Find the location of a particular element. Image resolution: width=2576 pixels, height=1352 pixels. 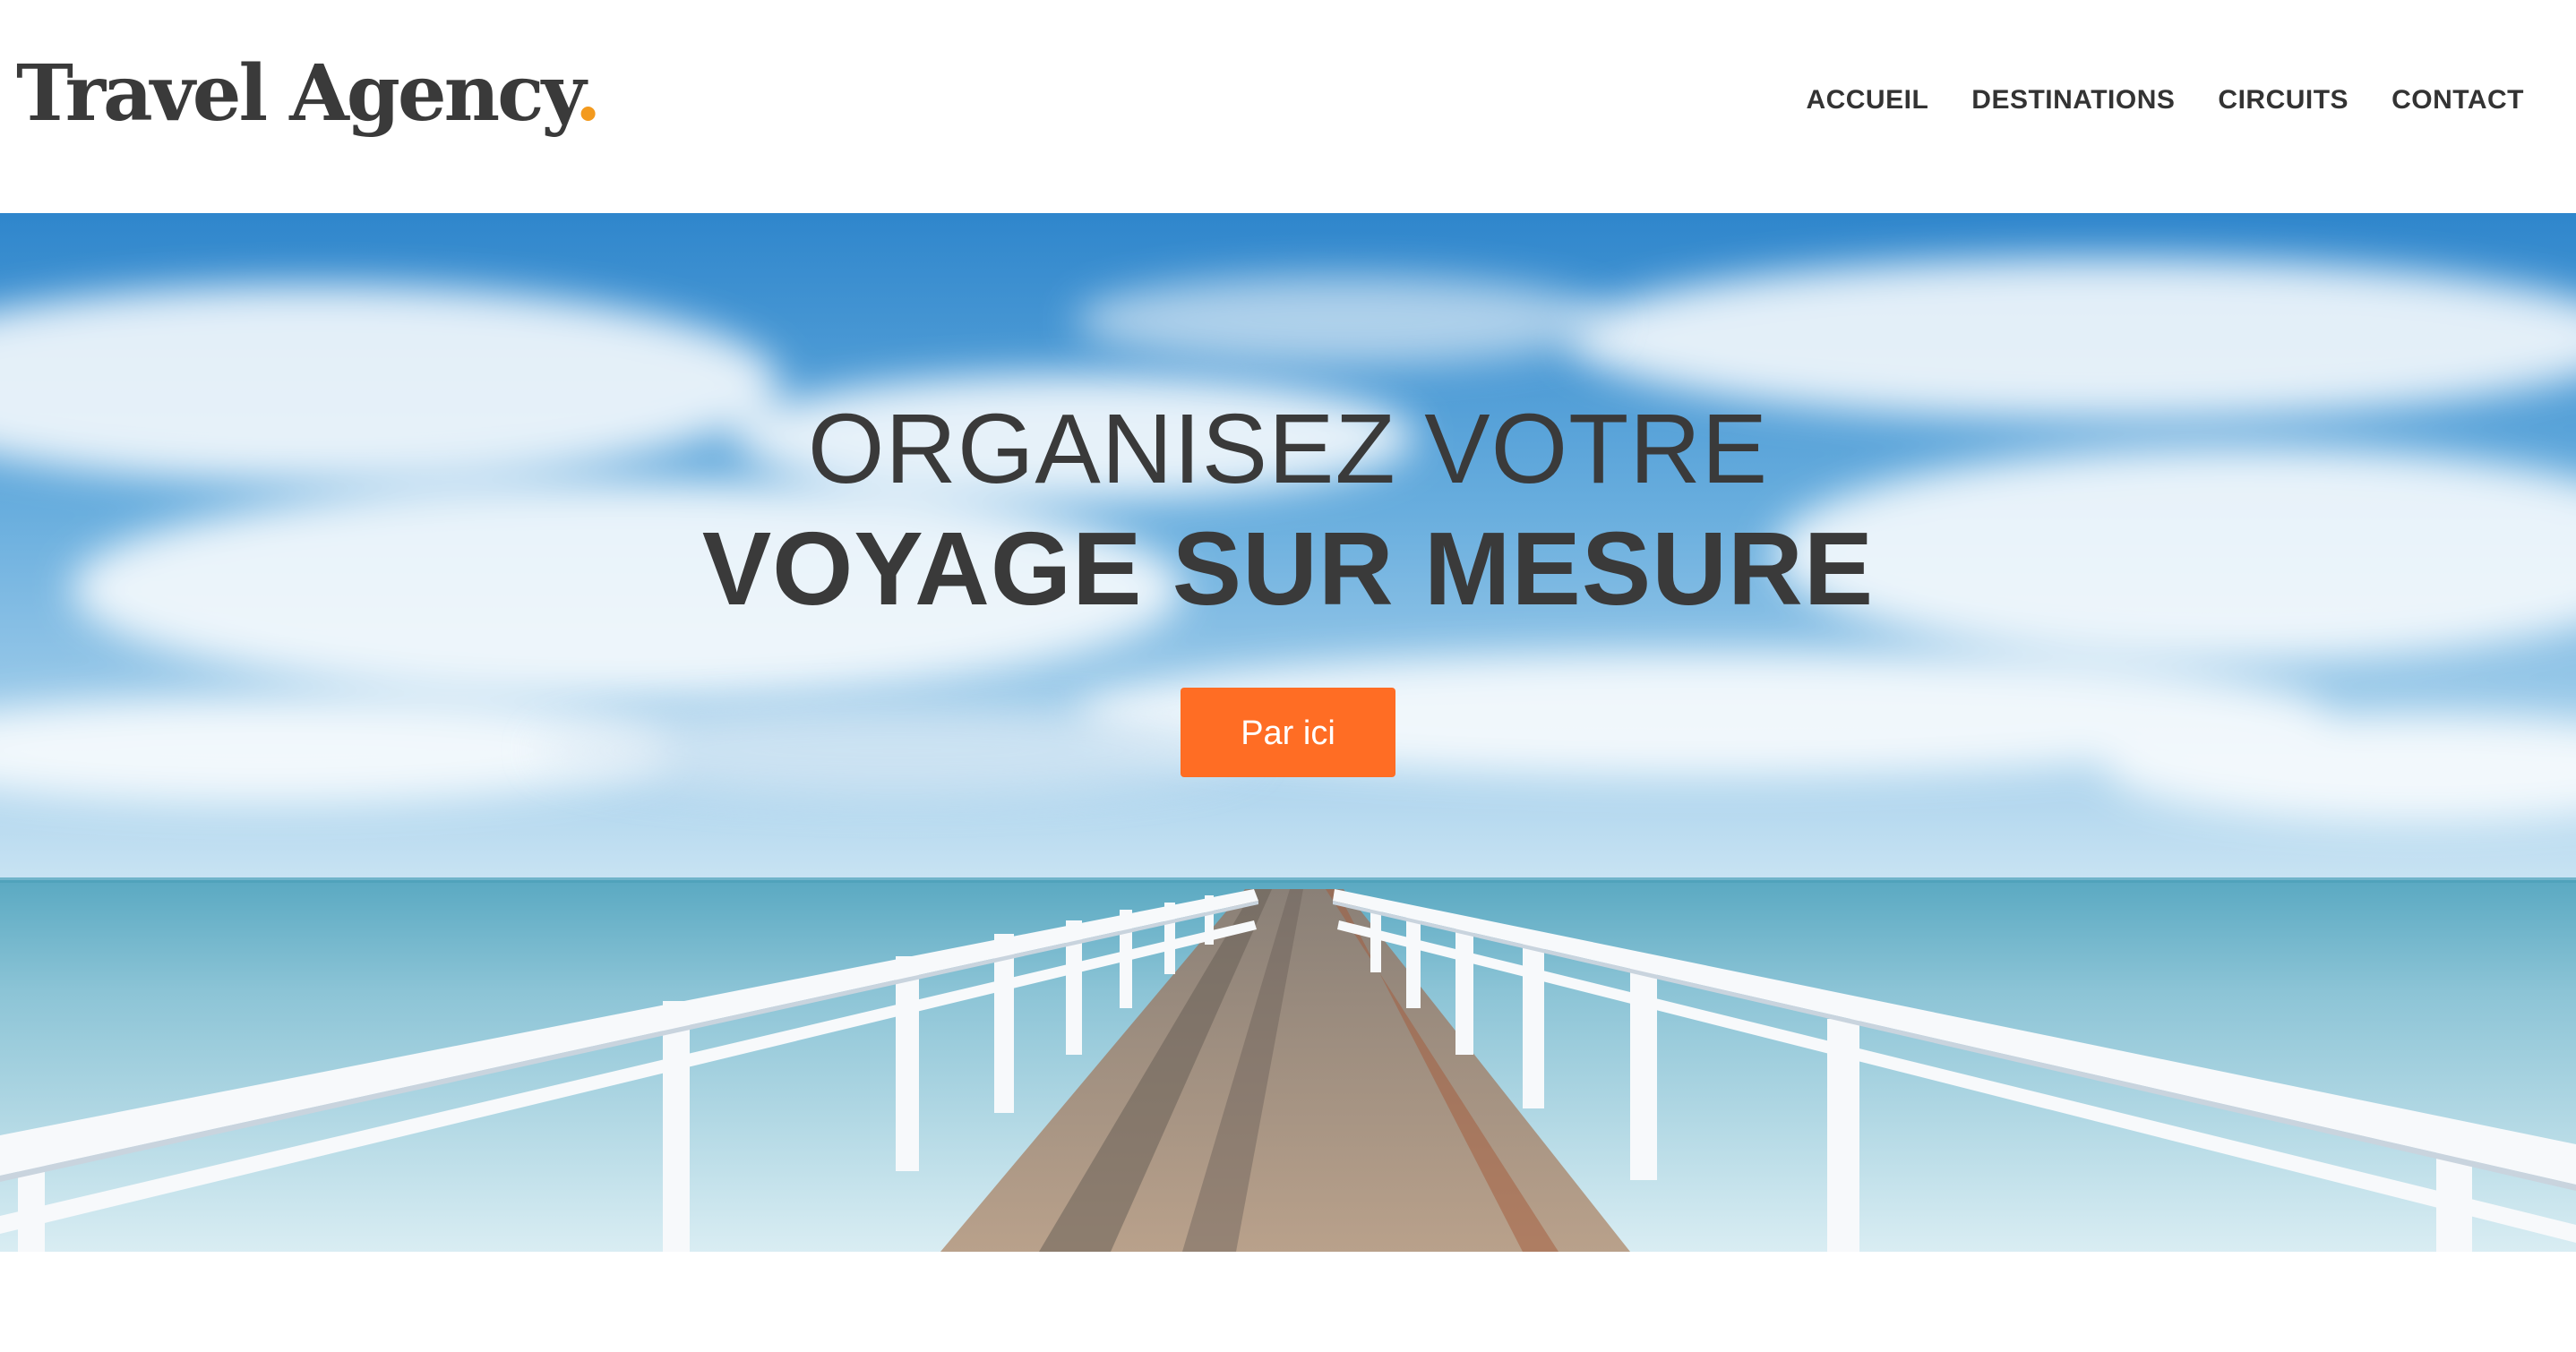

logo-text: Travel Agency is located at coordinates (297, 93).